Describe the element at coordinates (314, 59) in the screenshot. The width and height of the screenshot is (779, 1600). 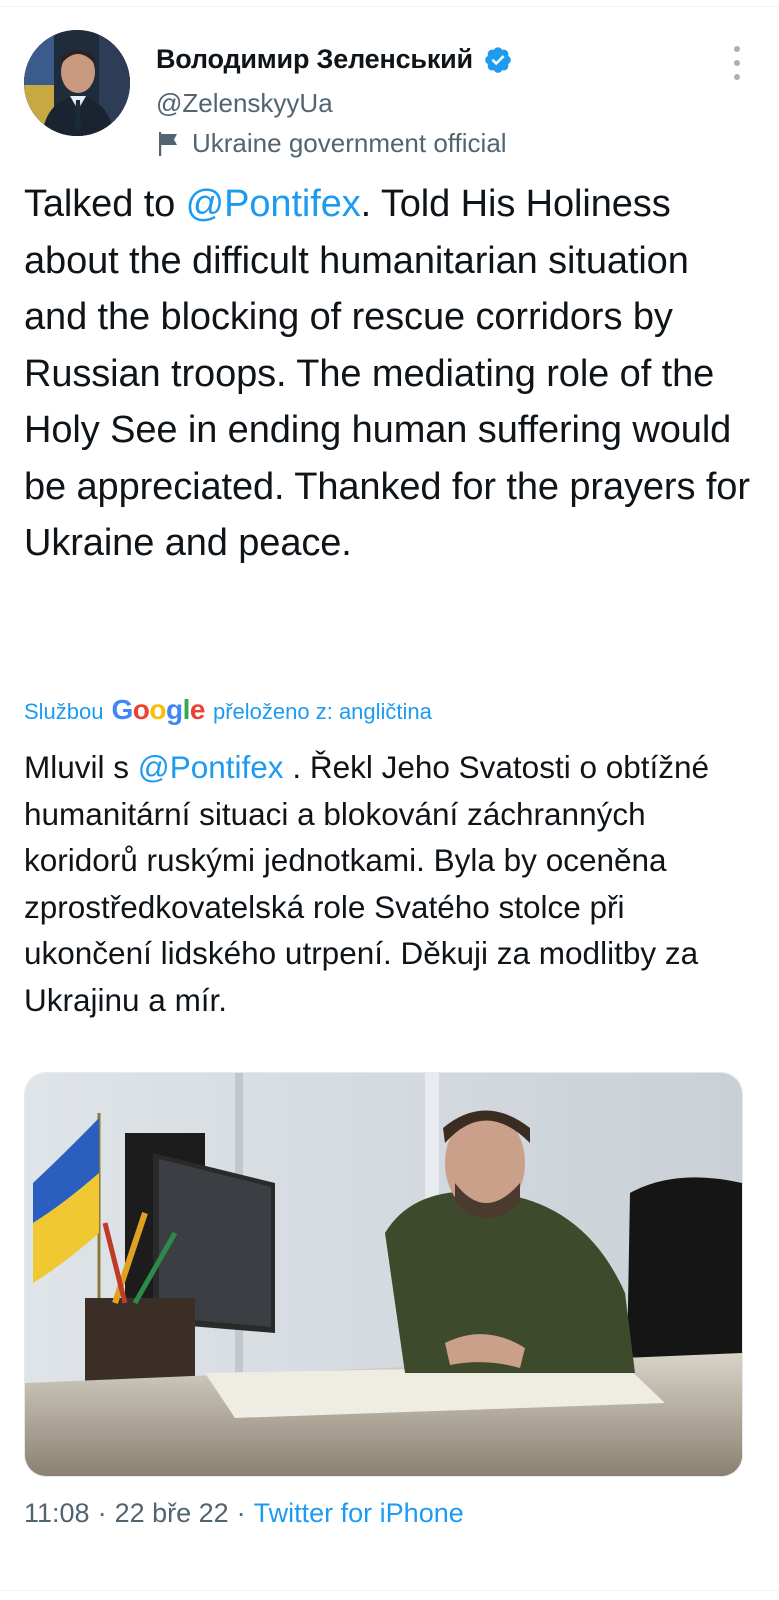
I see `display-name: Володимир Зеленський` at that location.